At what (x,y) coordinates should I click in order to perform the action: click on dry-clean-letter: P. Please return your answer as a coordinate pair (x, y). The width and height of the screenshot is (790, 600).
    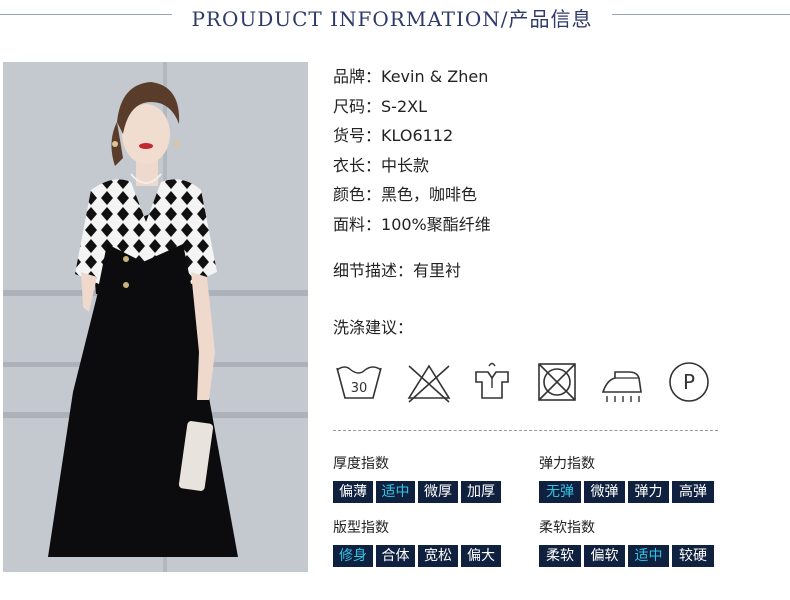
    Looking at the image, I should click on (689, 382).